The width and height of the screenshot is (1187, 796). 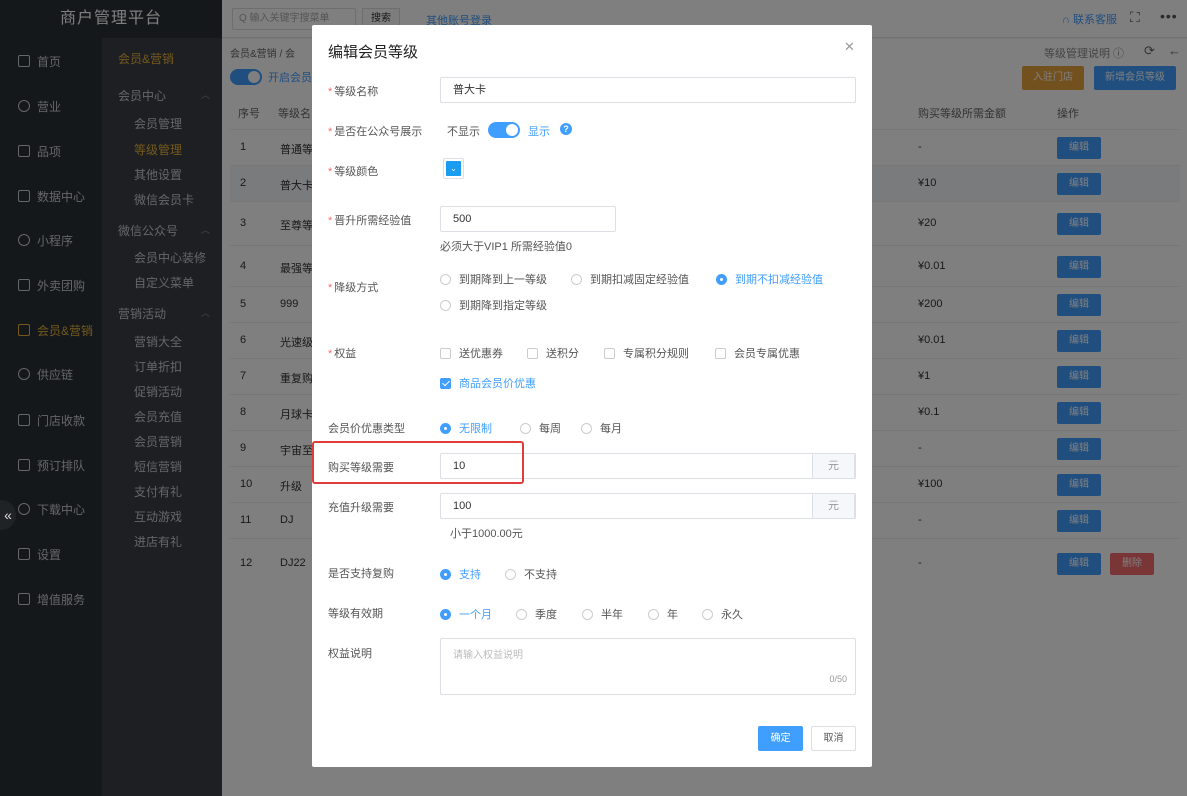 I want to click on highlight-box, so click(x=418, y=462).